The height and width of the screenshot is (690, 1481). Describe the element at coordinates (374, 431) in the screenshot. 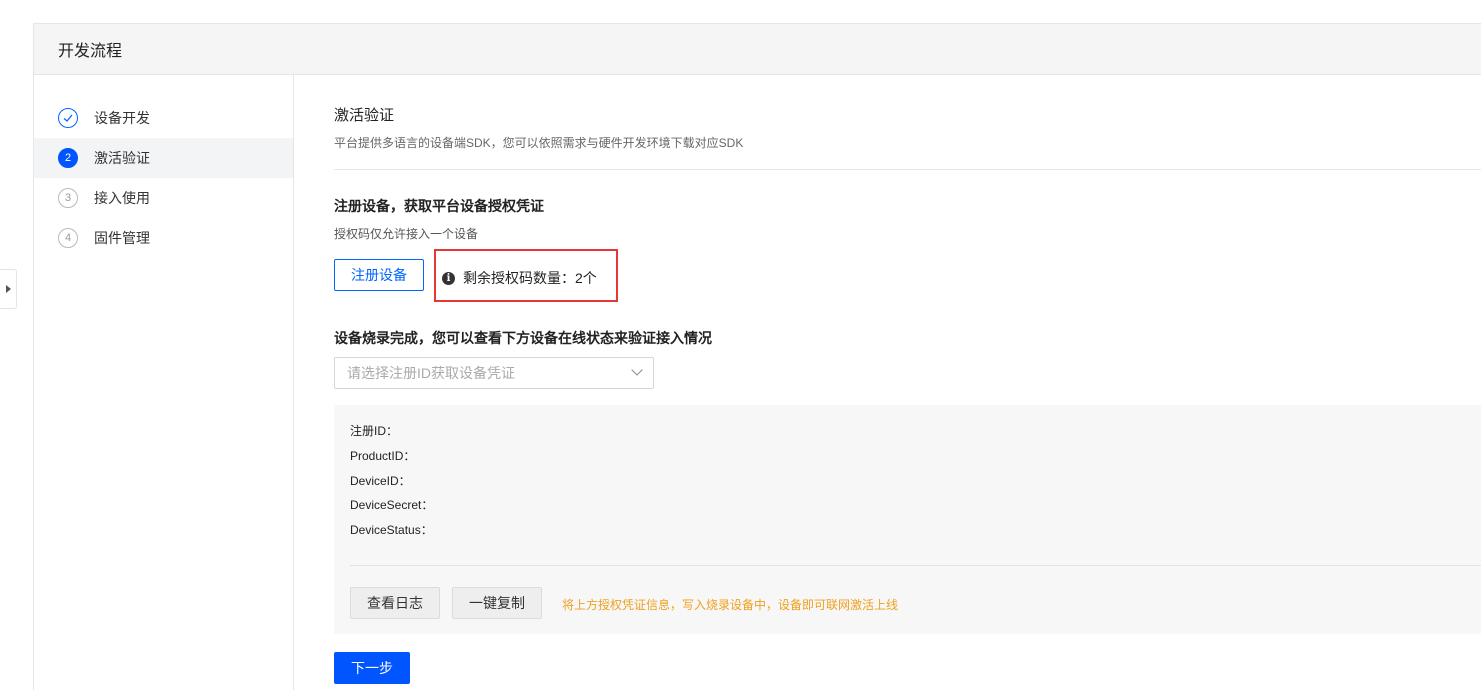

I see `field-registration-id: 注册ID：` at that location.